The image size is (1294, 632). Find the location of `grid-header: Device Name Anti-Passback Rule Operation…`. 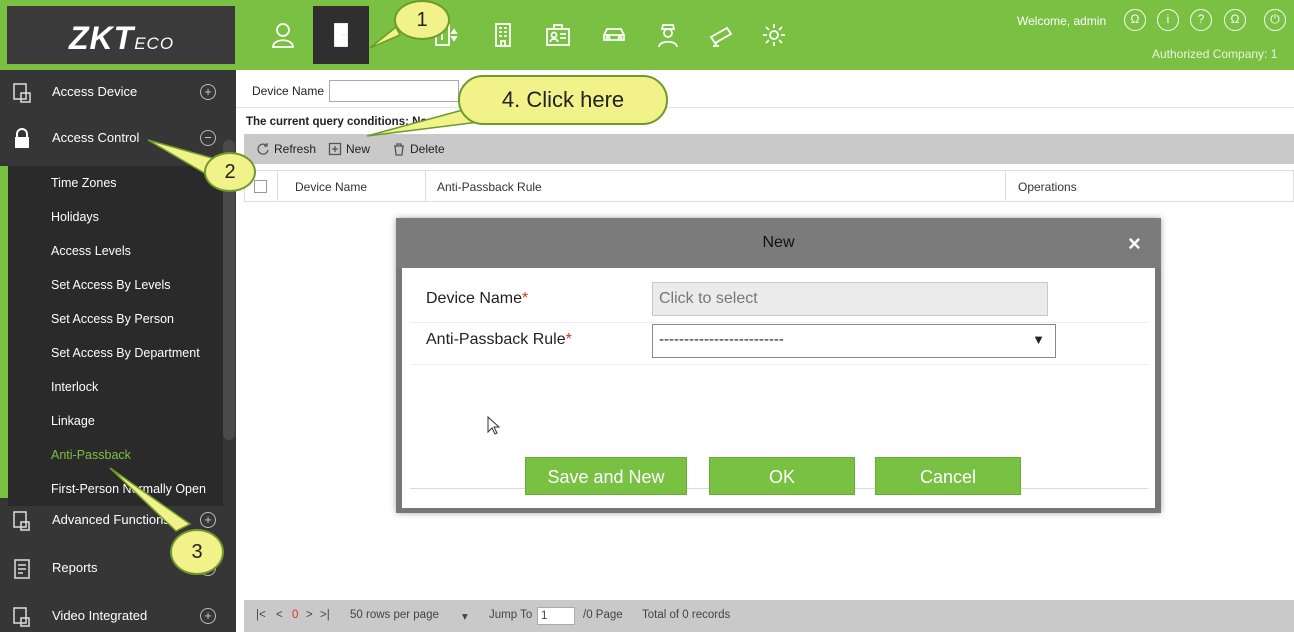

grid-header: Device Name Anti-Passback Rule Operation… is located at coordinates (769, 186).